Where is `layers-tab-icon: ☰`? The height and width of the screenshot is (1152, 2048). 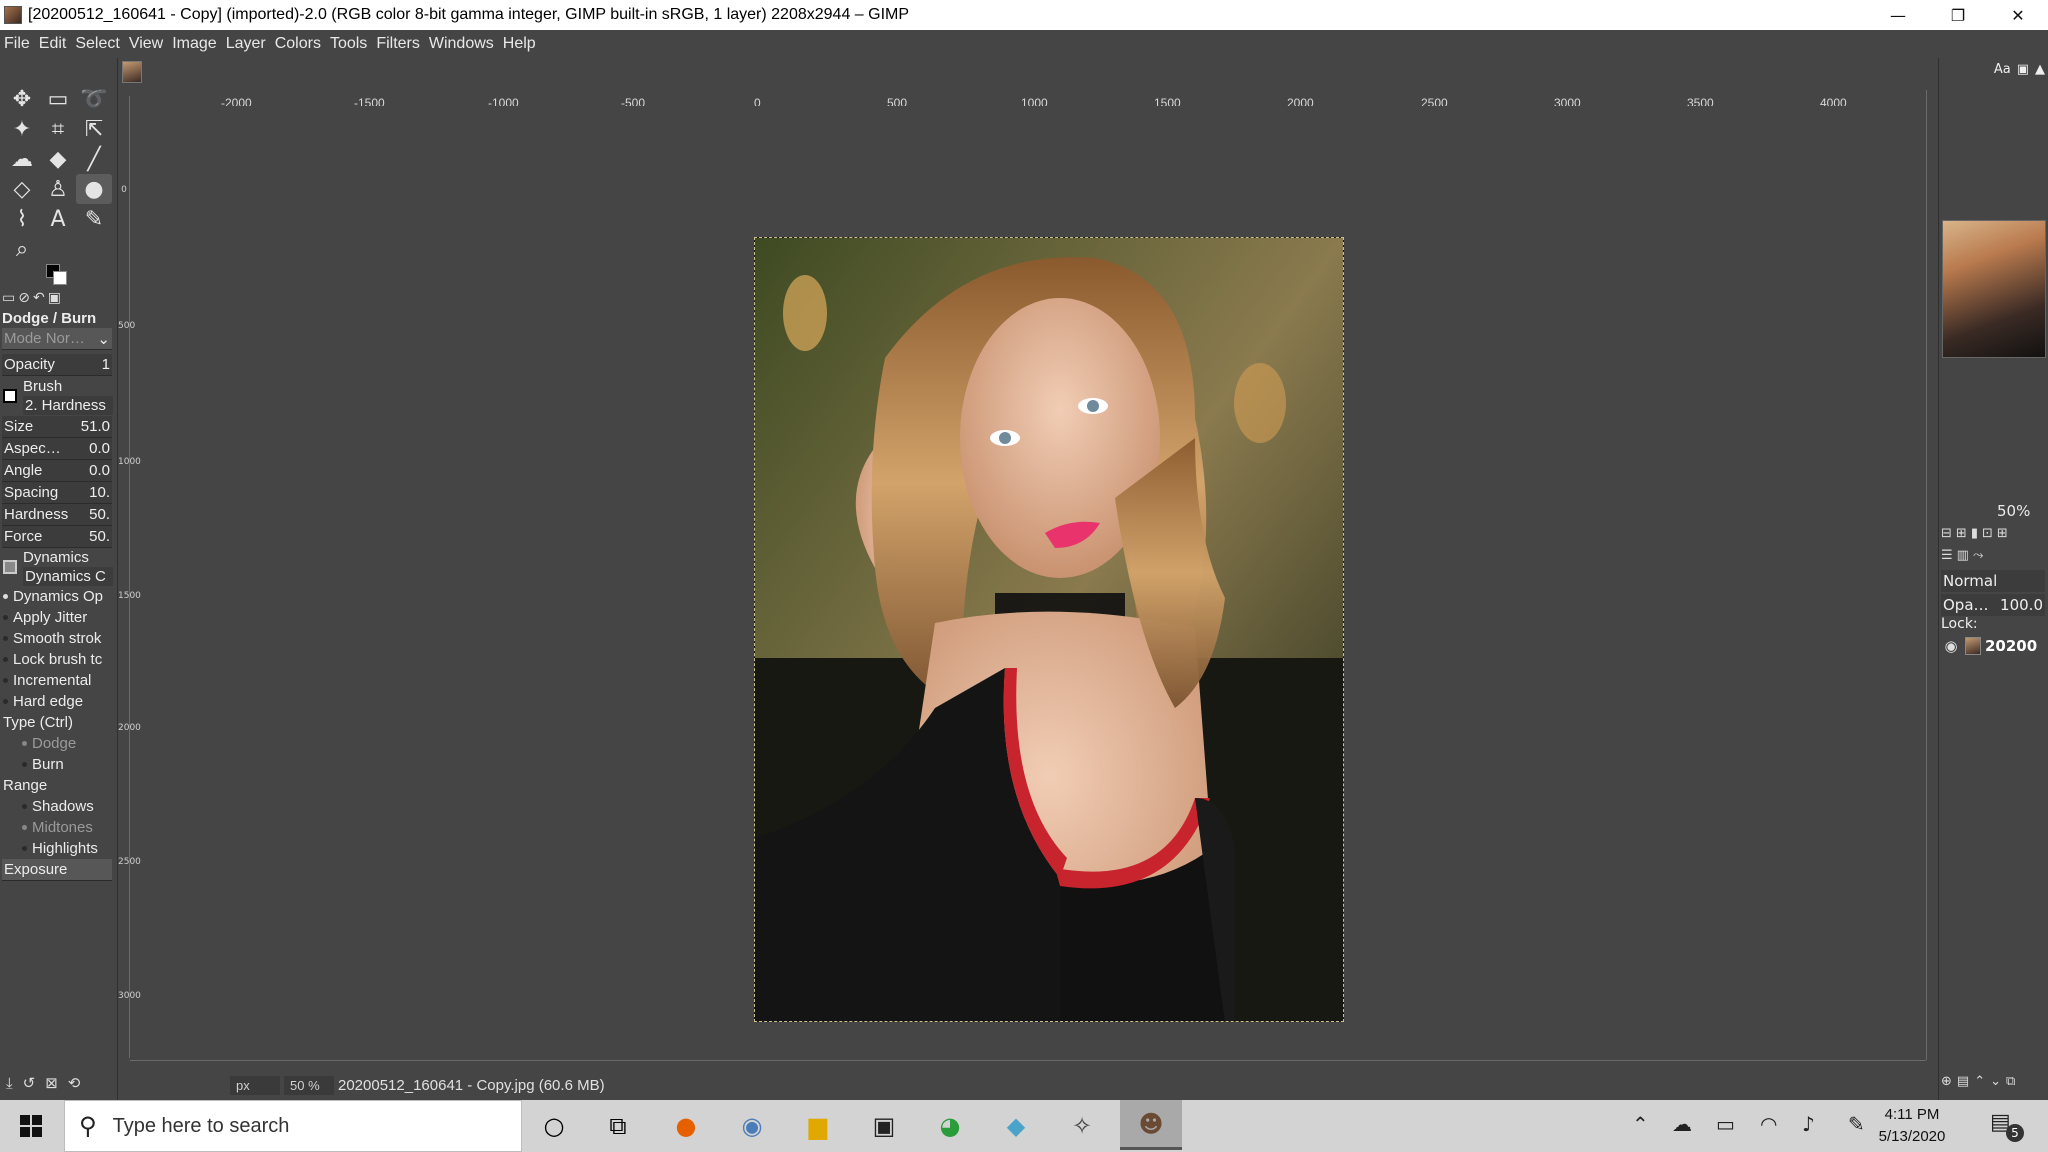
layers-tab-icon: ☰ is located at coordinates (1947, 557).